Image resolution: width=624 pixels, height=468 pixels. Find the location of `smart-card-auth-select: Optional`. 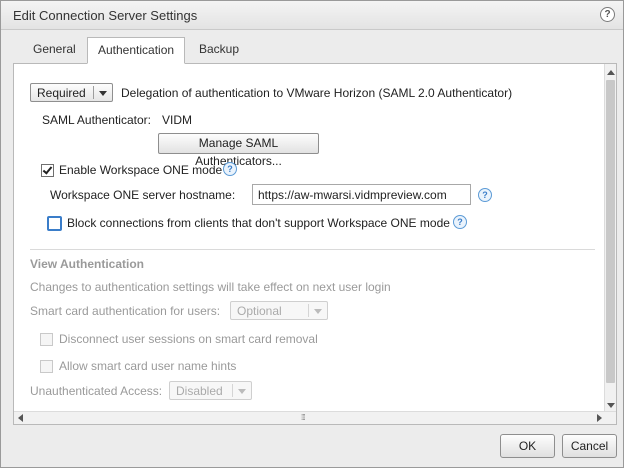

smart-card-auth-select: Optional is located at coordinates (279, 310).